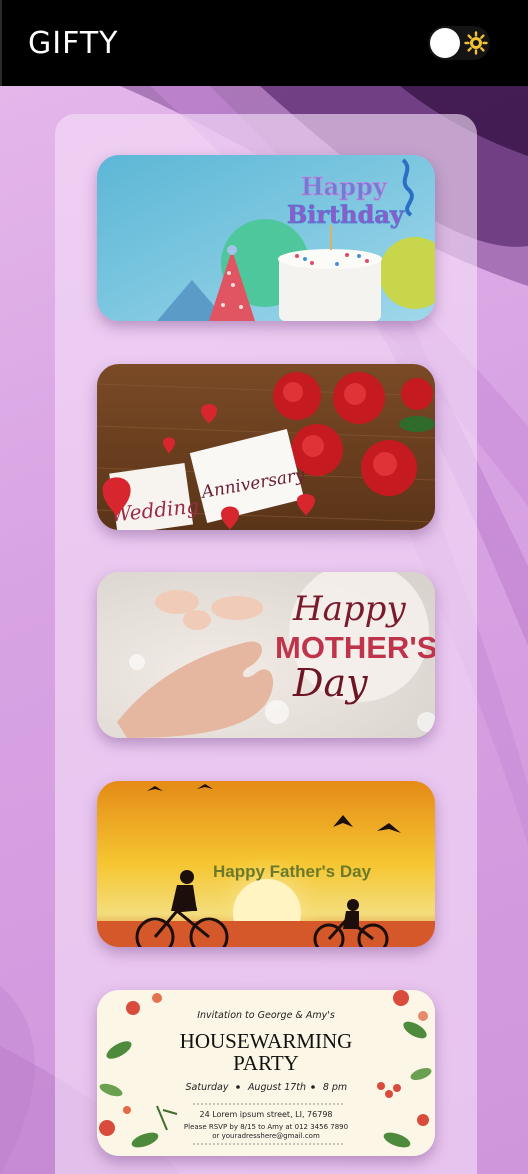  I want to click on fathers-day-image: Happy Father's Day, so click(266, 864).